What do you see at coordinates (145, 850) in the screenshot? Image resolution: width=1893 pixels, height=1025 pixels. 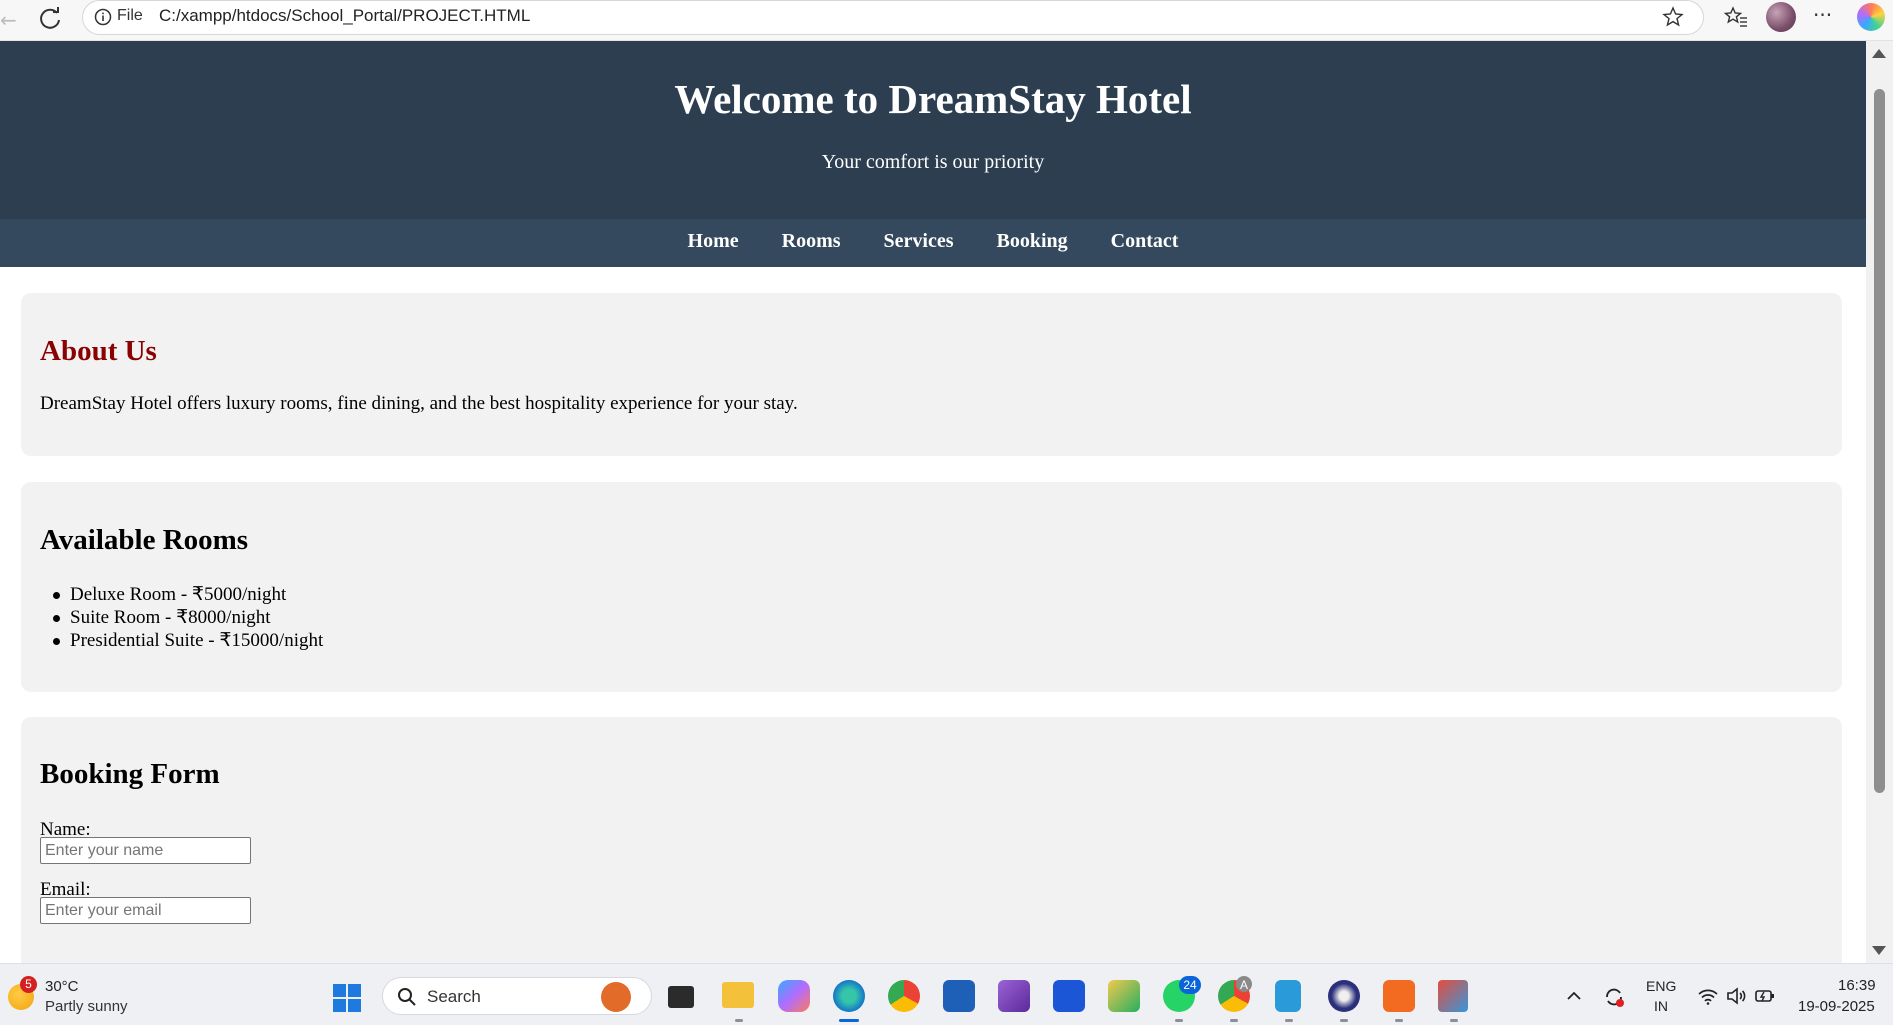 I see `name-input` at bounding box center [145, 850].